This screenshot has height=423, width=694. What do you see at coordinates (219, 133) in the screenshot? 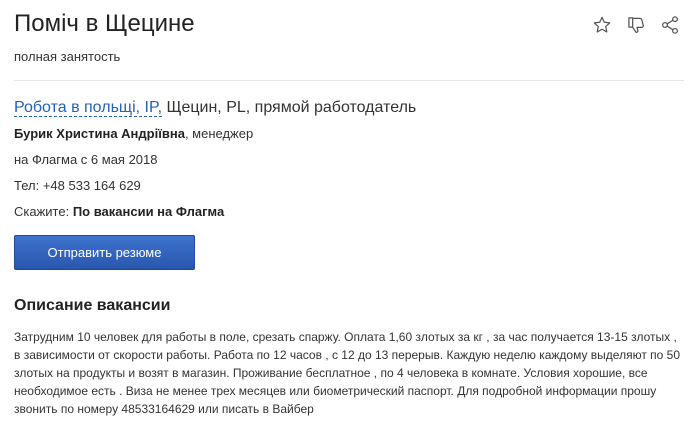
I see `contact-role: , менеджер` at bounding box center [219, 133].